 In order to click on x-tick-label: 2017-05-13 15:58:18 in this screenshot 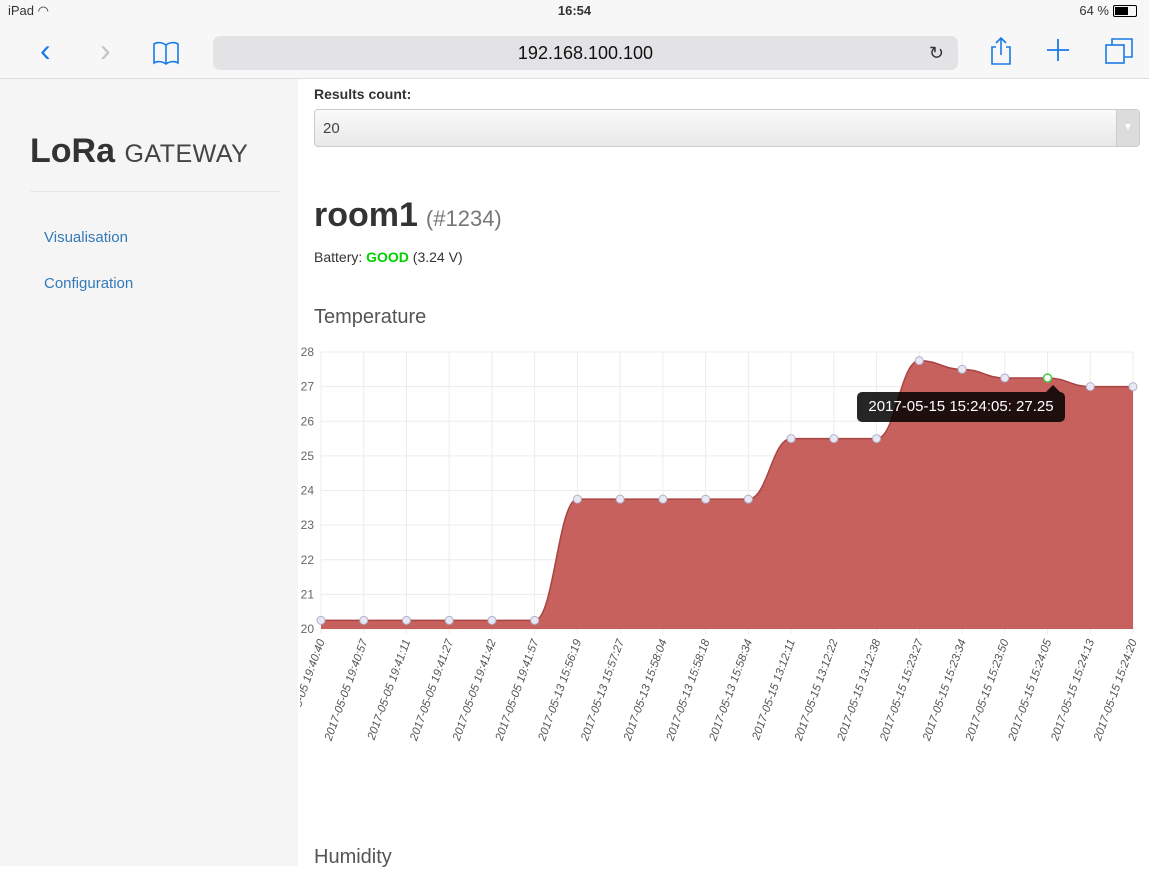, I will do `click(688, 690)`.